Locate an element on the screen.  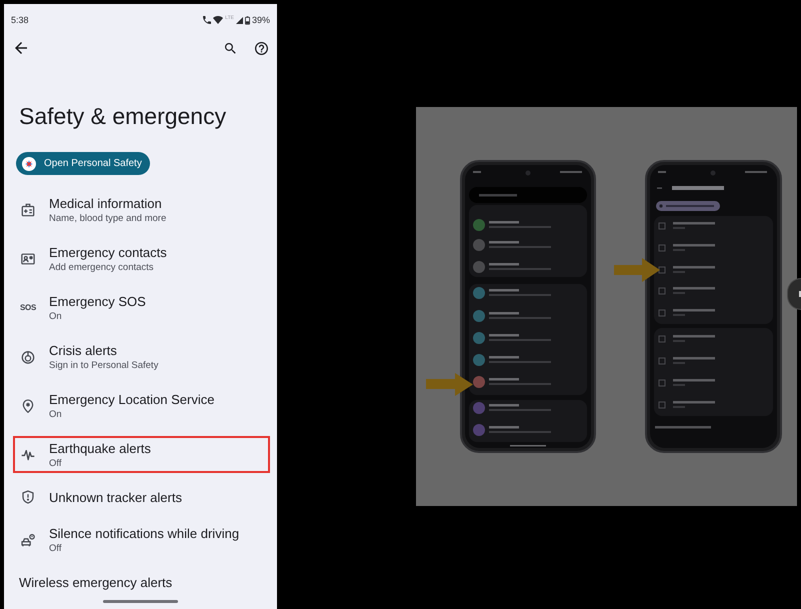
settings-item: SOS Emergency SOS On is located at coordinates (141, 307).